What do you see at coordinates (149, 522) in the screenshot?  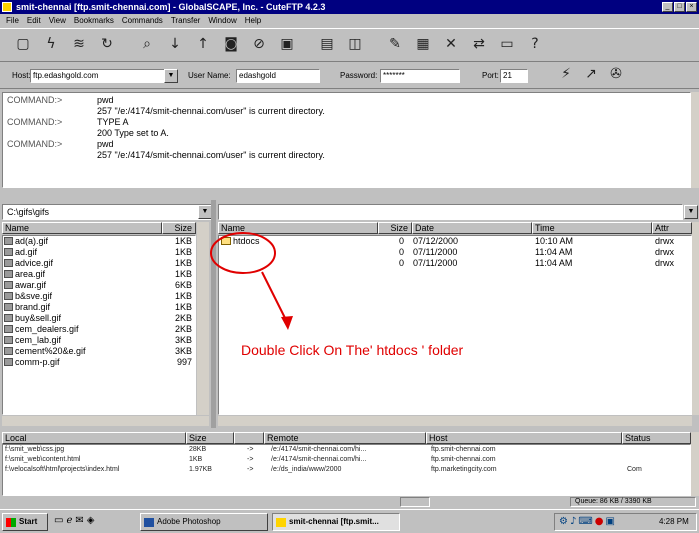 I see `photoshop-icon` at bounding box center [149, 522].